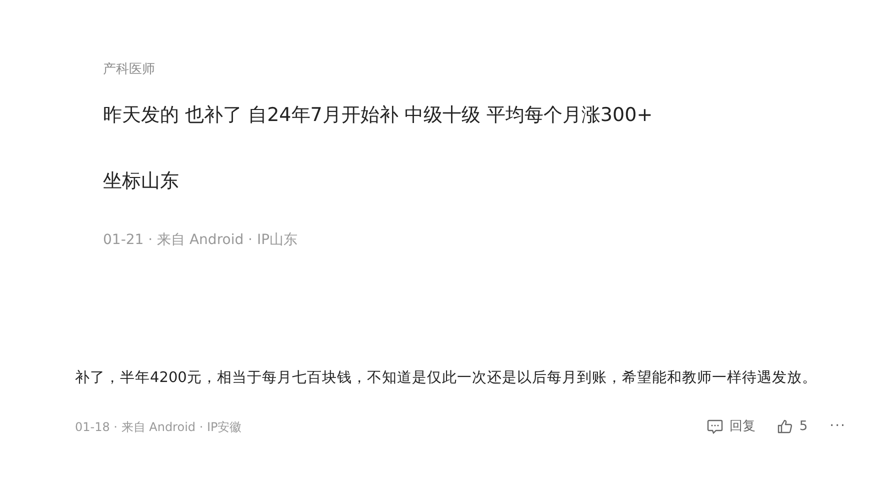 This screenshot has height=492, width=870. I want to click on reply-button: 回复, so click(731, 426).